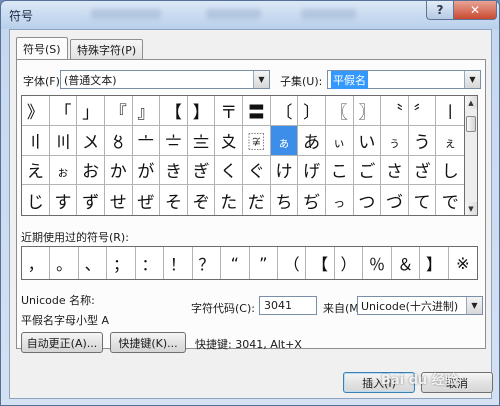 The width and height of the screenshot is (500, 406). I want to click on symbol-cell: え, so click(36, 170).